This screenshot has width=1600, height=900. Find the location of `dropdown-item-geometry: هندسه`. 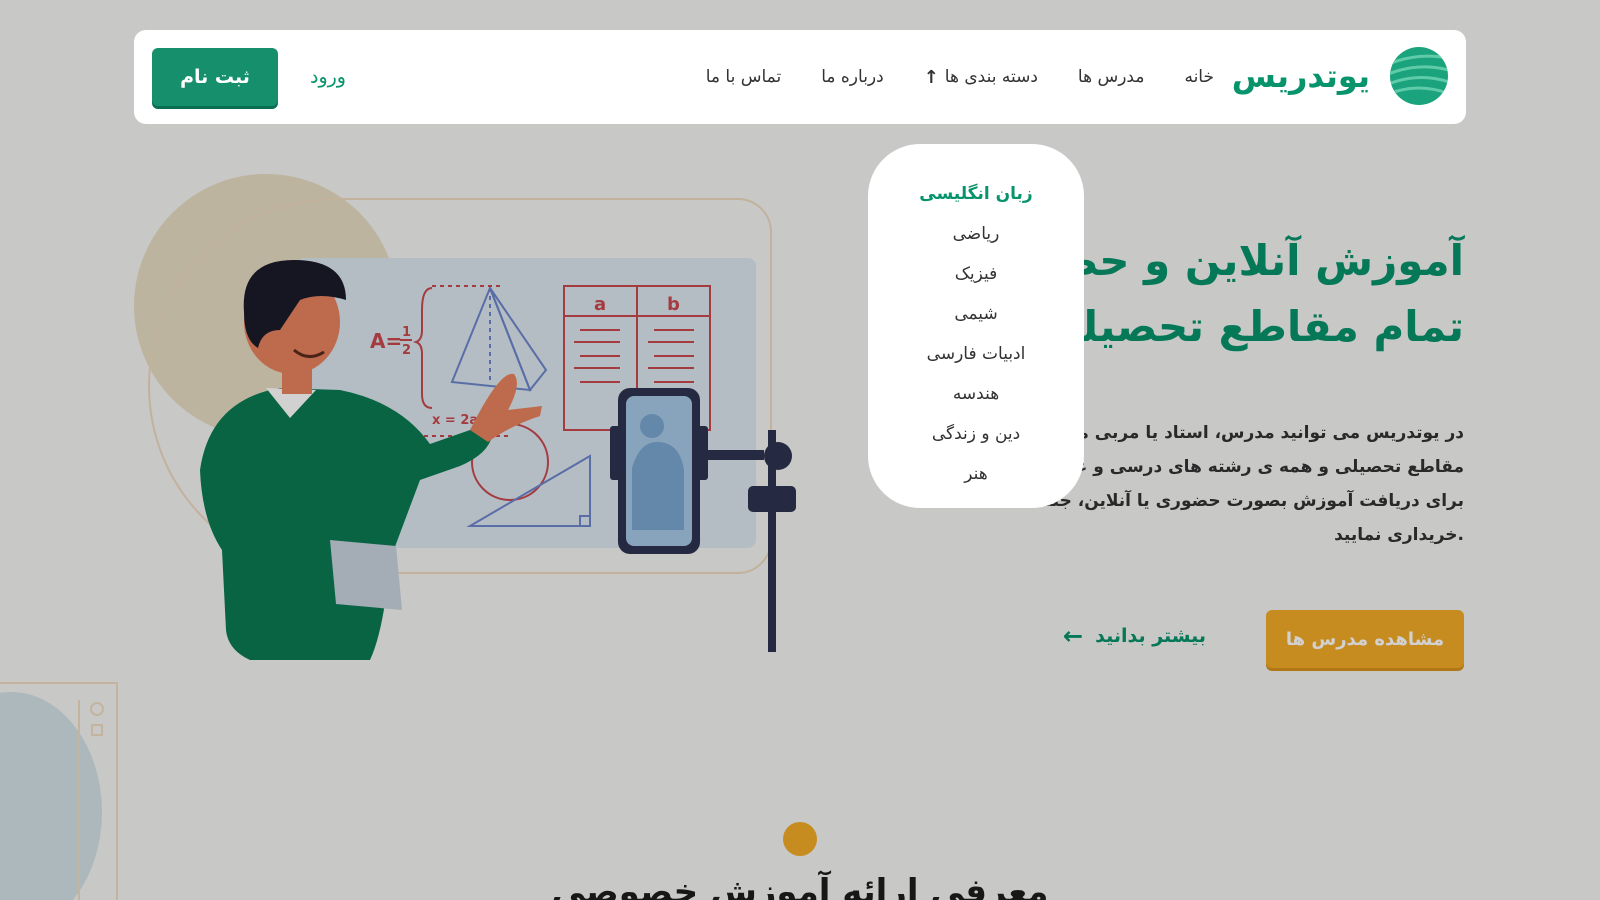

dropdown-item-geometry: هندسه is located at coordinates (976, 394).